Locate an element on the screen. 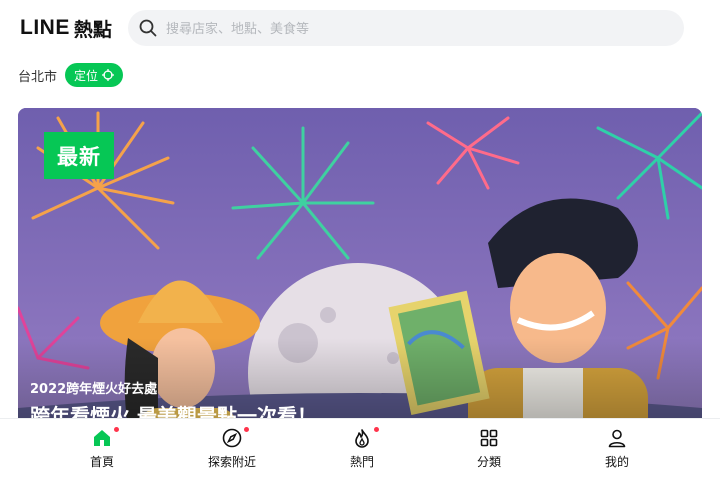 Image resolution: width=720 pixels, height=481 pixels. nav-item-hot: 熱門 is located at coordinates (362, 450).